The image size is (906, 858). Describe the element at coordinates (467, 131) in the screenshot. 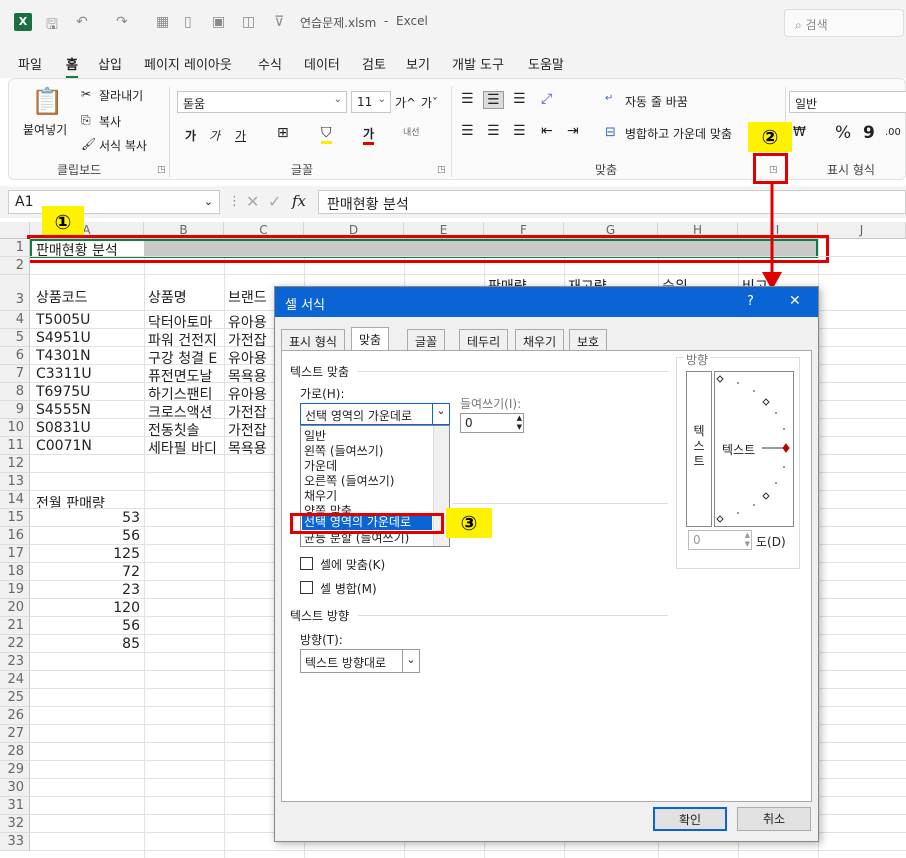

I see `align-left-icon: ☰` at that location.